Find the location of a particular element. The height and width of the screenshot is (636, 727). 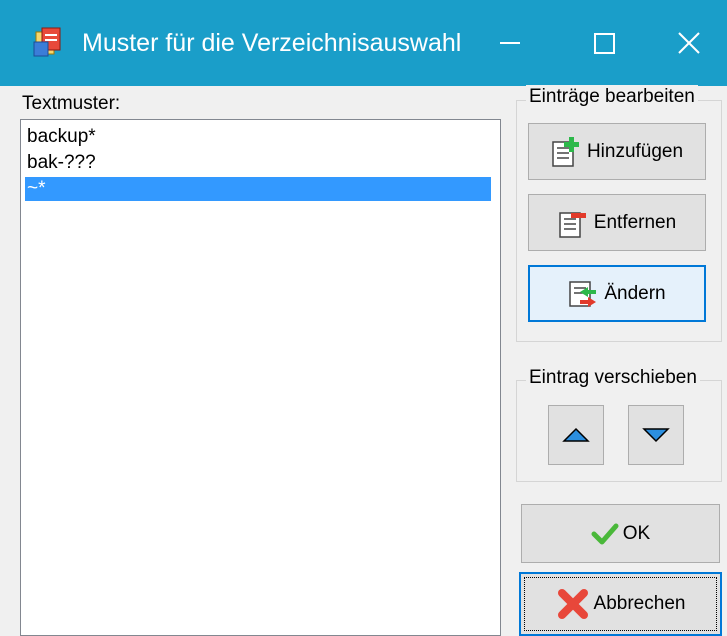

move-entry-title: Eintrag verschieben is located at coordinates (613, 378).